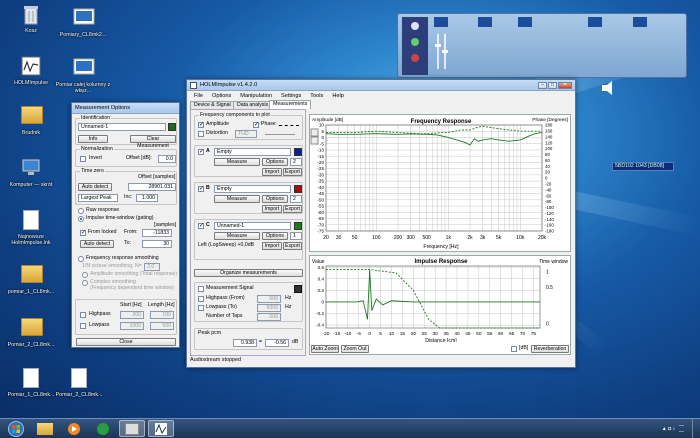  I want to click on highpass-start-field: 200, so click(132, 315).